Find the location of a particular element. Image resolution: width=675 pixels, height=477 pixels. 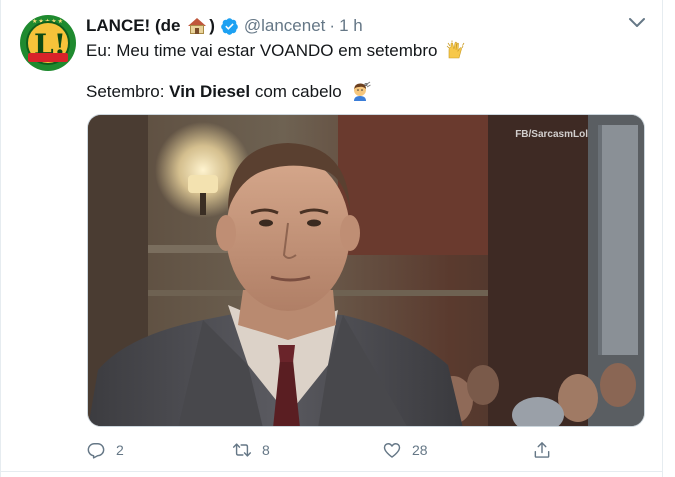

author-name-suffix: ) is located at coordinates (212, 25).